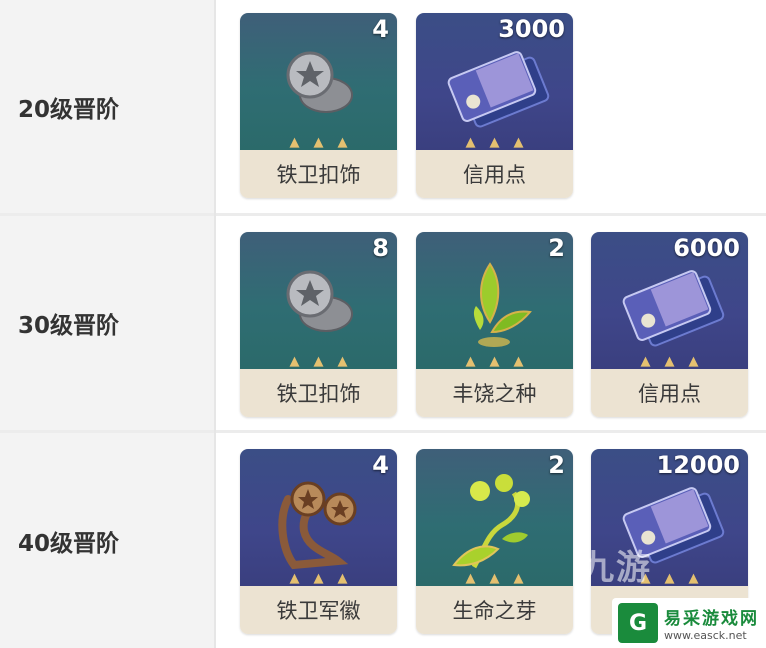  I want to click on quantity: 3000, so click(531, 29).